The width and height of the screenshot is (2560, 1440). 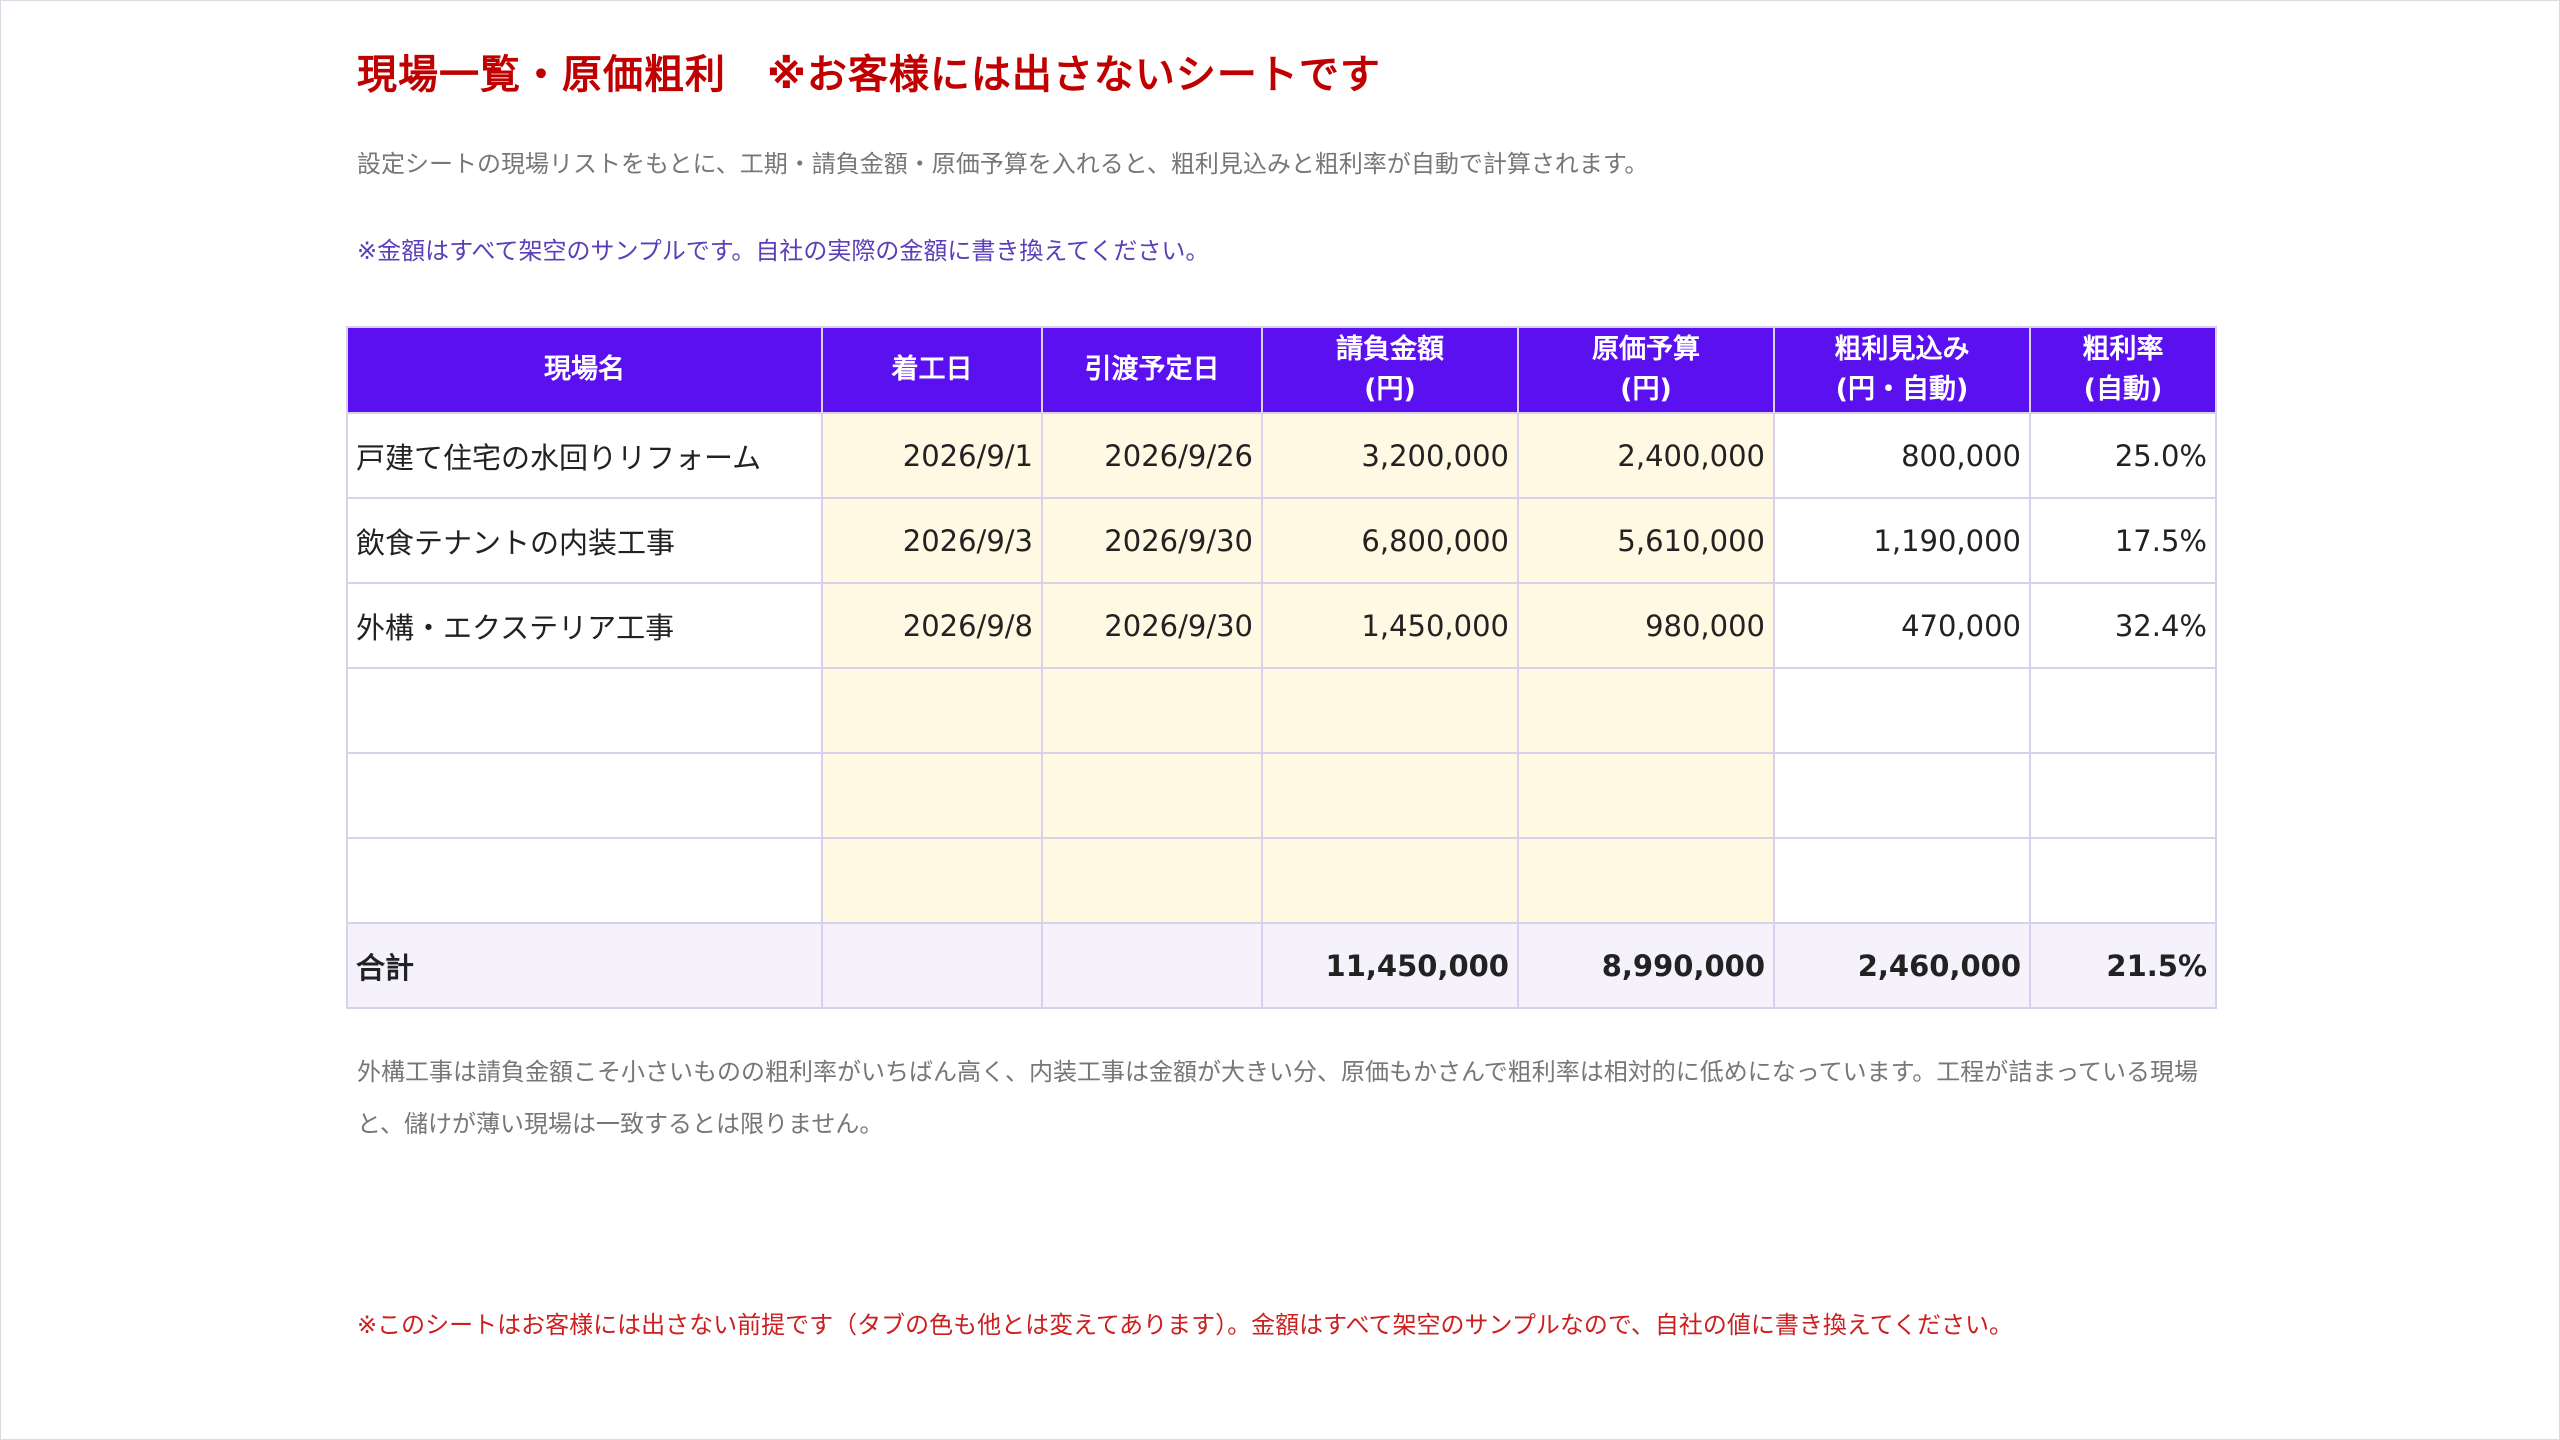 What do you see at coordinates (2123, 370) in the screenshot?
I see `header-profit-rate: 粗利率 (自動)` at bounding box center [2123, 370].